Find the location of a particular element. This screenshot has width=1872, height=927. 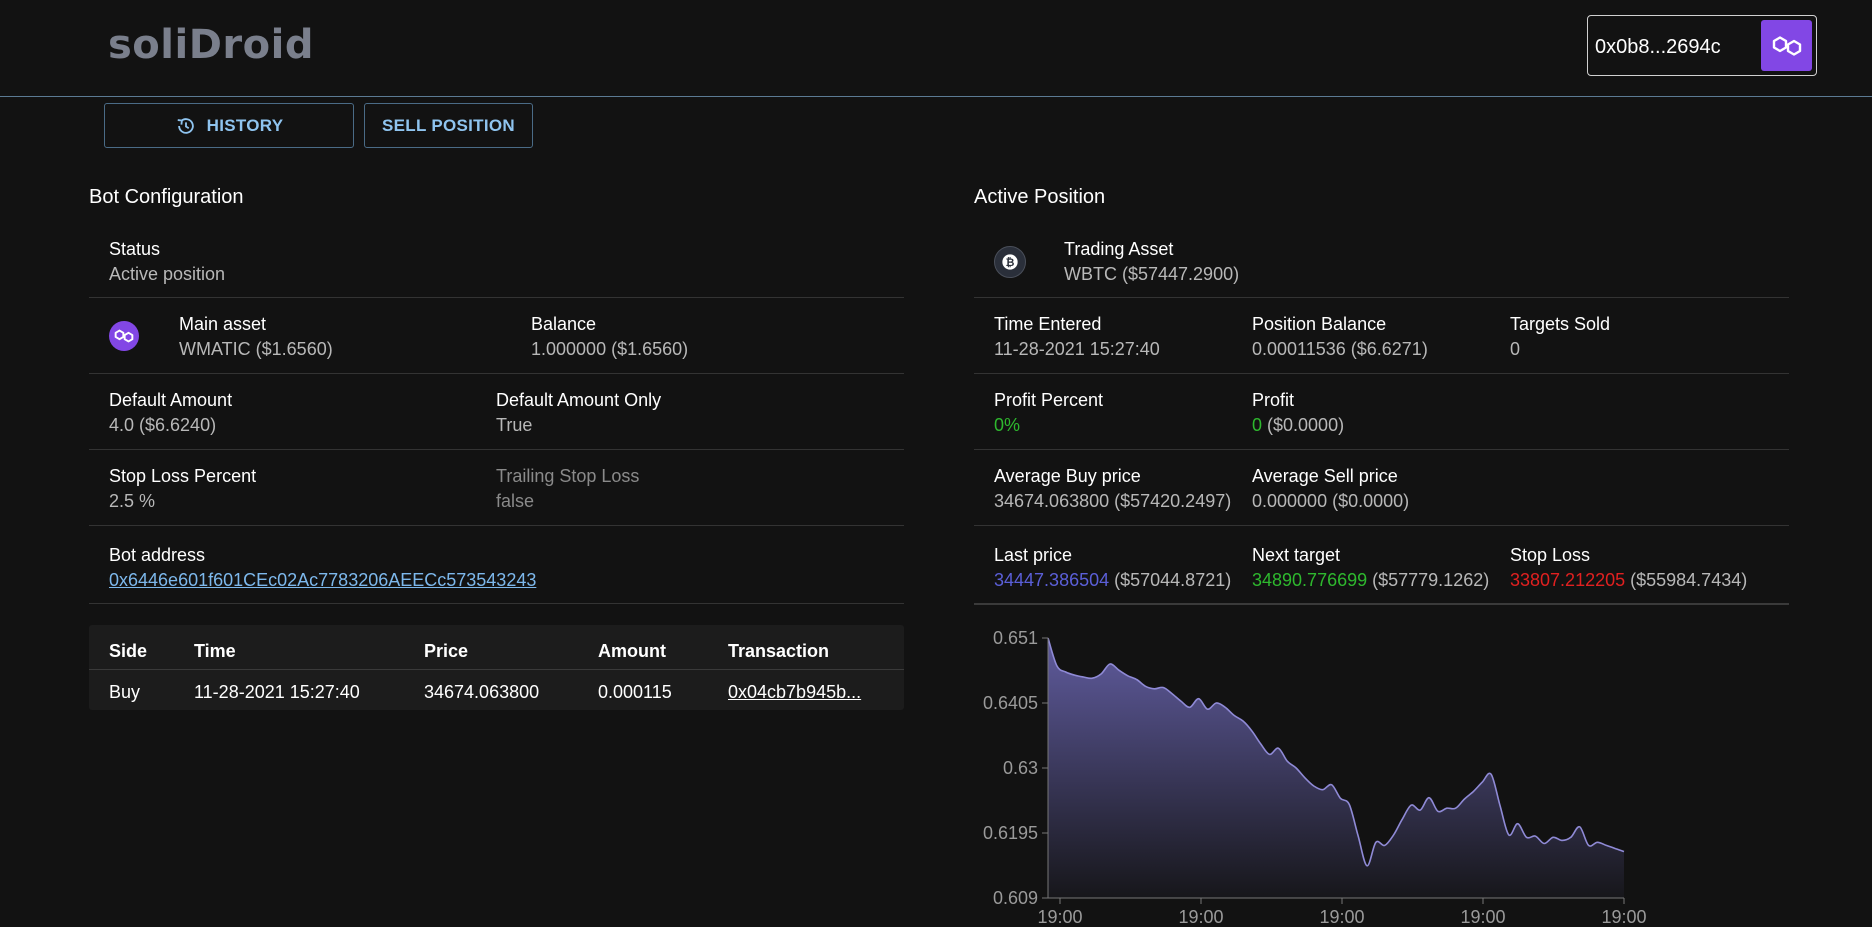

avg-sell-field: Average Sell price 0.000000 ($0.0000) is located at coordinates (1330, 489).